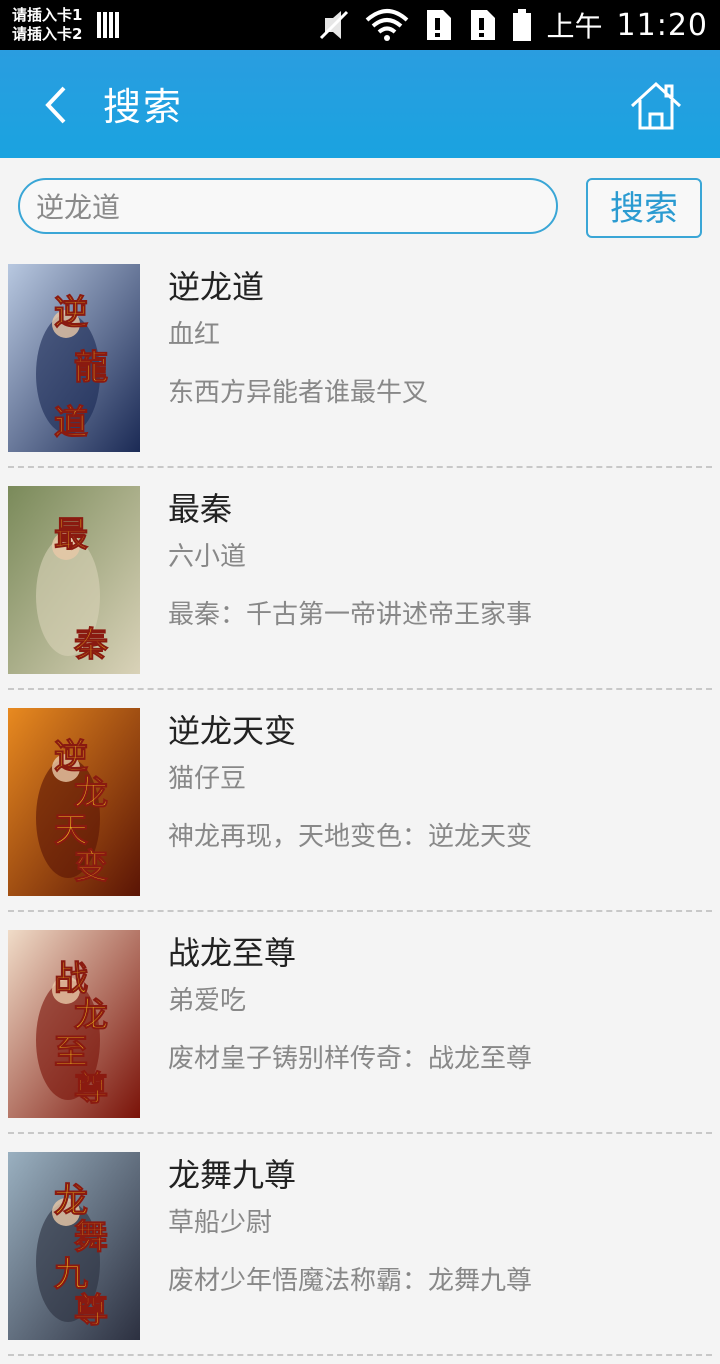  I want to click on page-title: 搜索, so click(143, 107).